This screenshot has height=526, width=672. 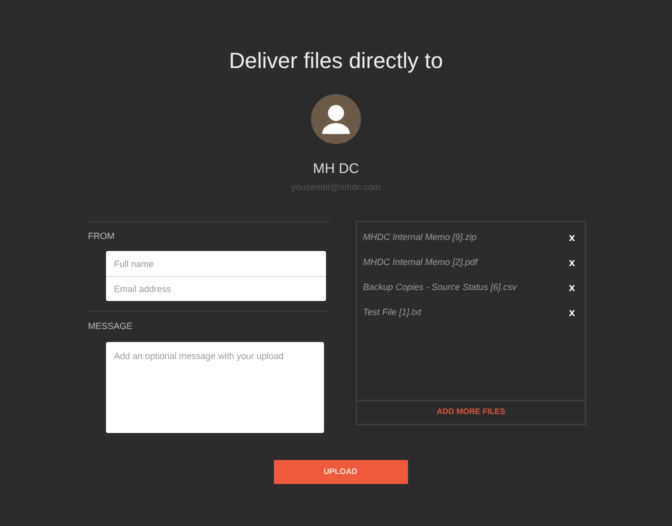 I want to click on message-label: MESSAGE, so click(x=111, y=326).